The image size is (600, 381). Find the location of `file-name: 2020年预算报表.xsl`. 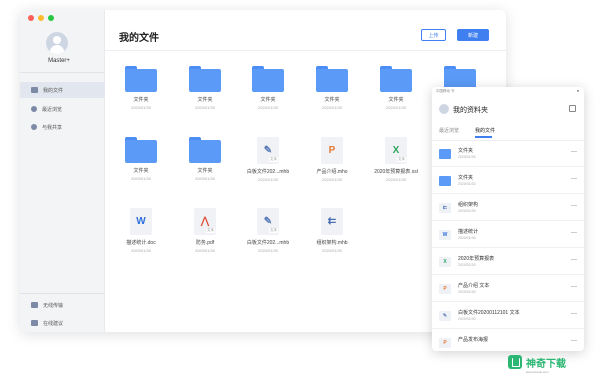

file-name: 2020年预算报表.xsl is located at coordinates (396, 172).